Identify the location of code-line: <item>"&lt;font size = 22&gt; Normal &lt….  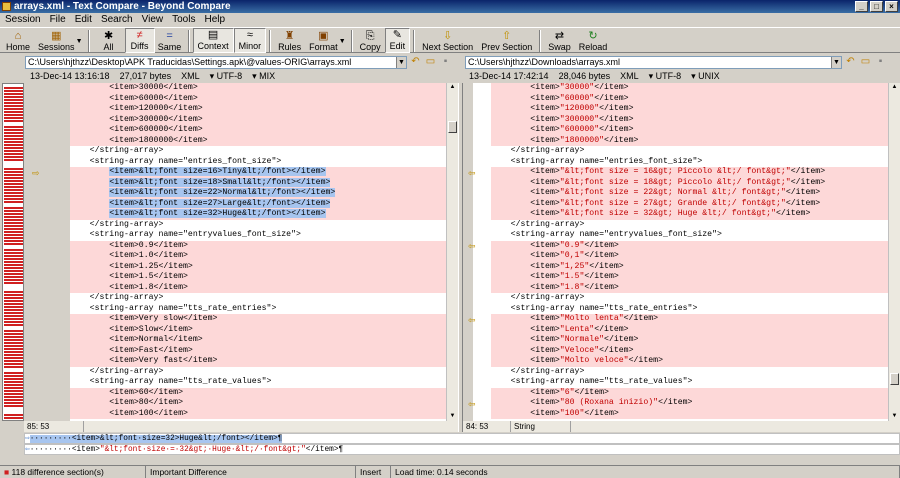
(689, 193).